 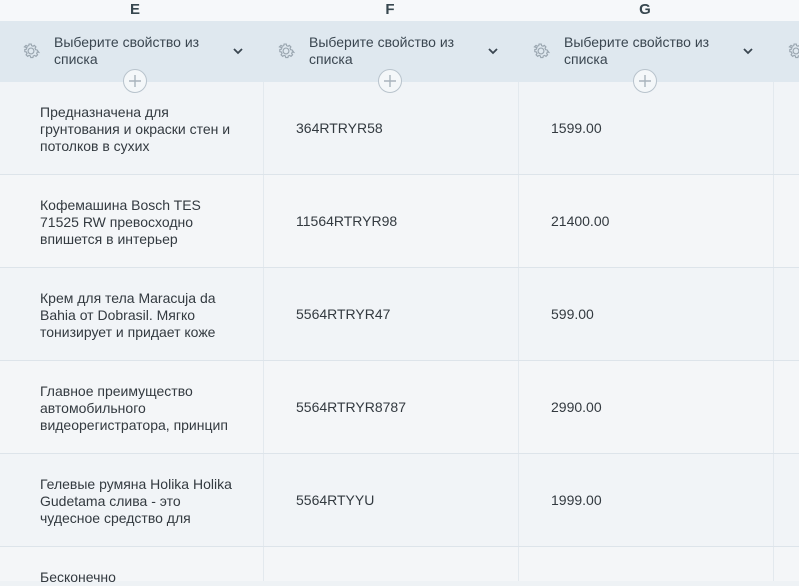 What do you see at coordinates (645, 314) in the screenshot?
I see `price-cell: 599.00` at bounding box center [645, 314].